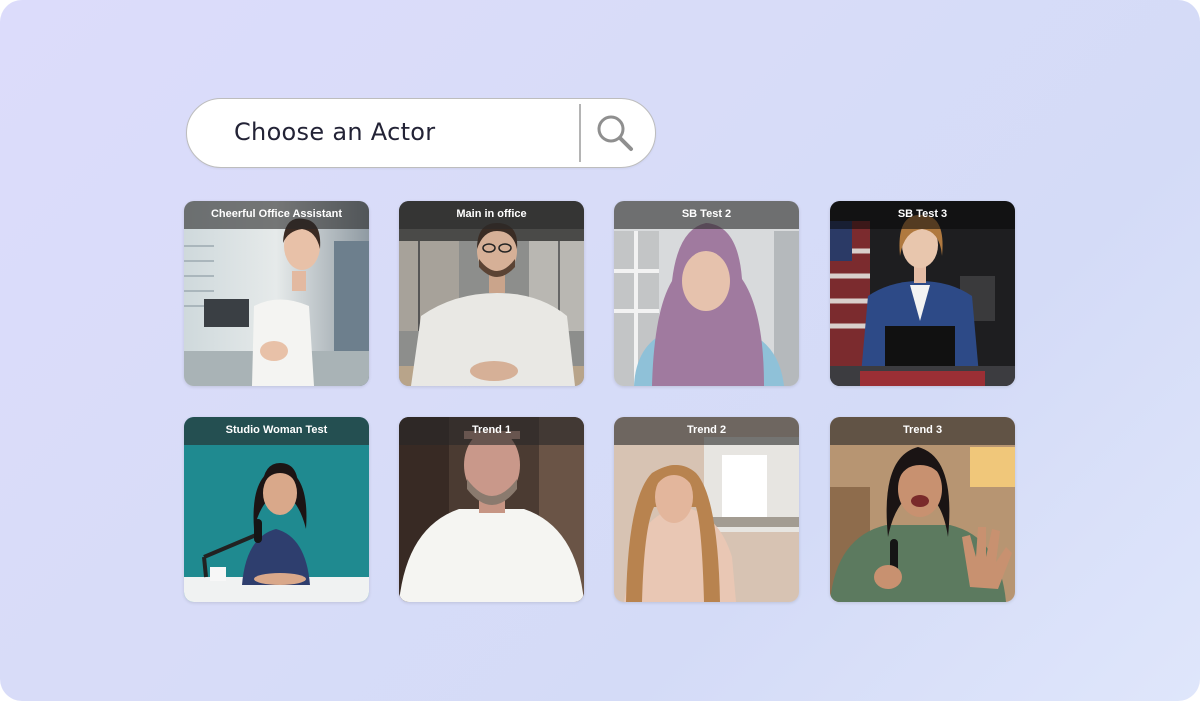 Image resolution: width=1200 pixels, height=701 pixels. Describe the element at coordinates (491, 431) in the screenshot. I see `actor-title: Trend 1` at that location.